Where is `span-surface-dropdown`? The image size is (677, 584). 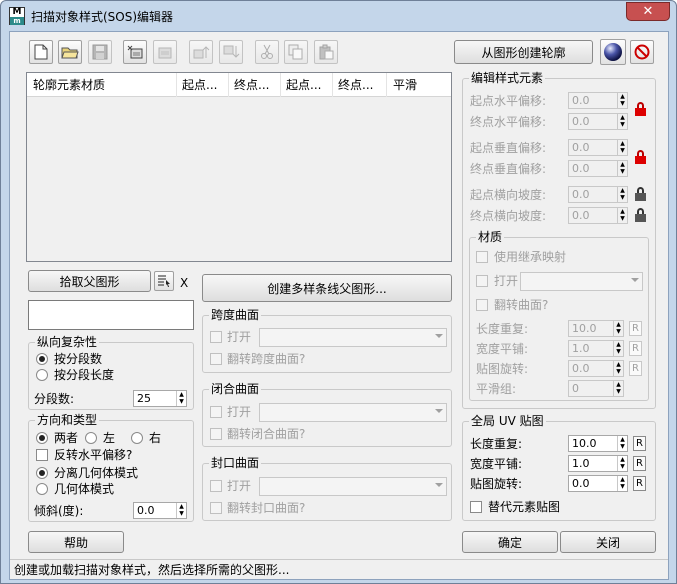
span-surface-dropdown is located at coordinates (353, 337).